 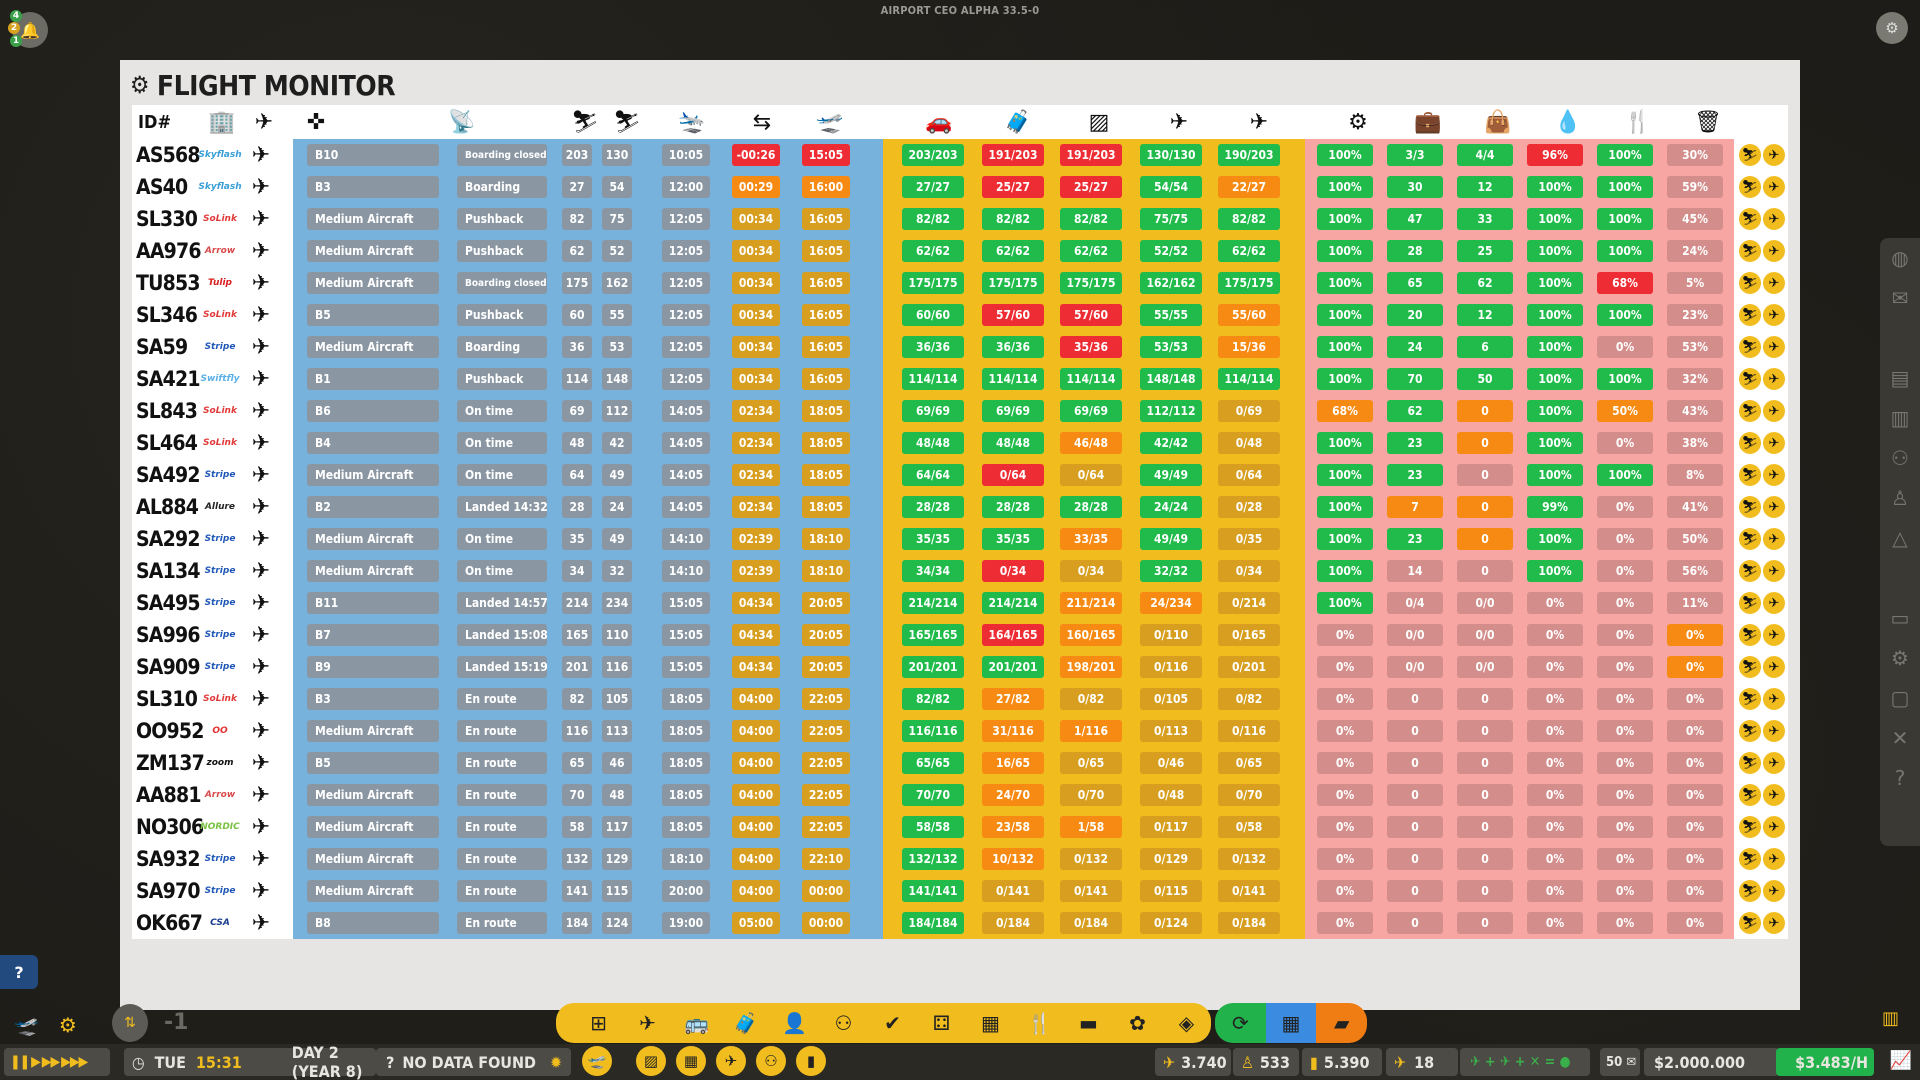 What do you see at coordinates (1039, 1023) in the screenshot?
I see `build-food-icon: 🍴` at bounding box center [1039, 1023].